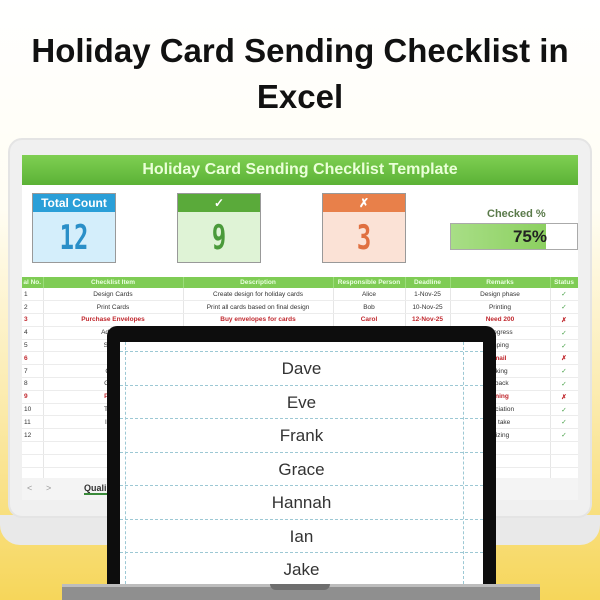 This screenshot has height=600, width=600. Describe the element at coordinates (33, 320) in the screenshot. I see `cell-no: 3` at that location.